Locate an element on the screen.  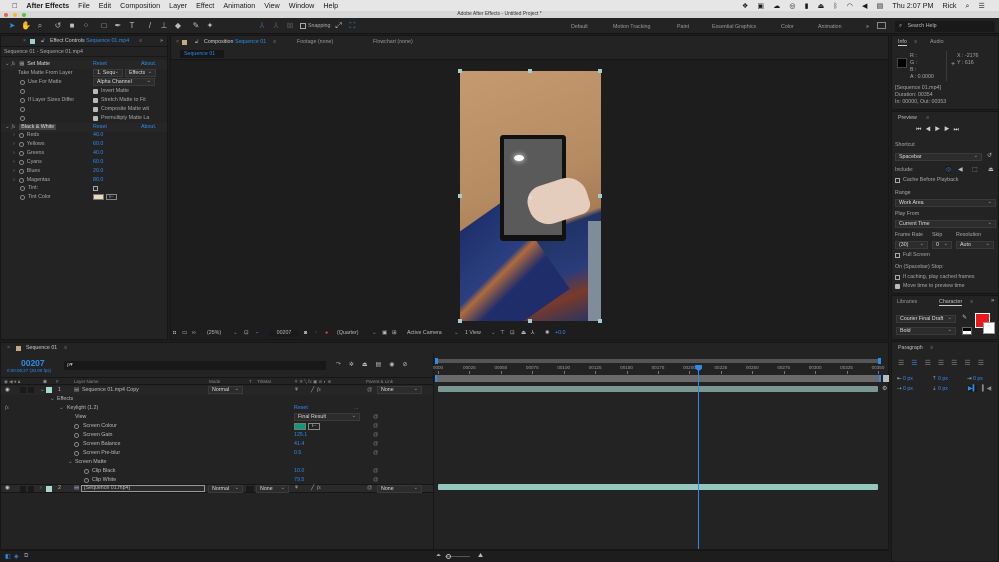
clip-black-value: 10.0 is located at coordinates (299, 471).